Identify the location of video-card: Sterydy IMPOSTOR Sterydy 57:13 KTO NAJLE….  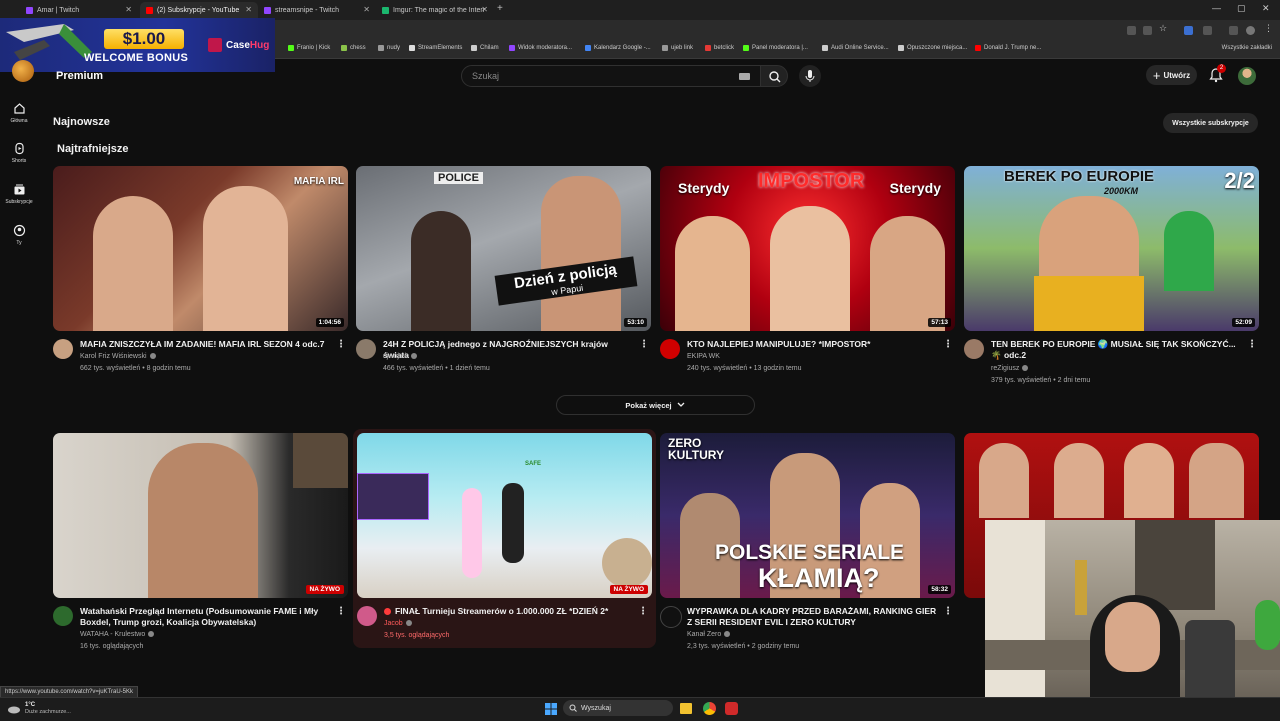
(807, 269).